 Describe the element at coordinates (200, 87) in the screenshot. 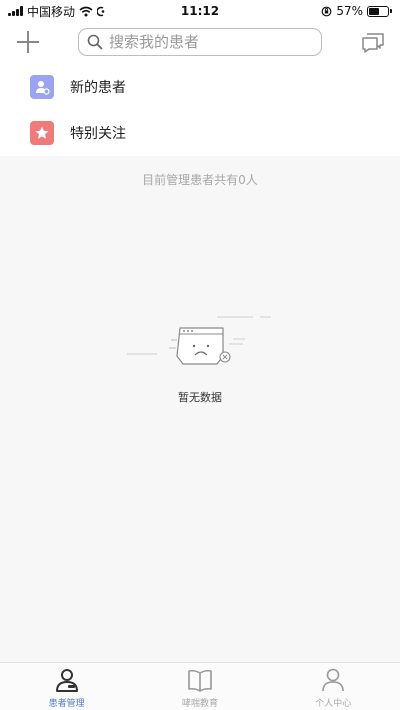

I see `menu-item-new-patients: 新的患者` at that location.